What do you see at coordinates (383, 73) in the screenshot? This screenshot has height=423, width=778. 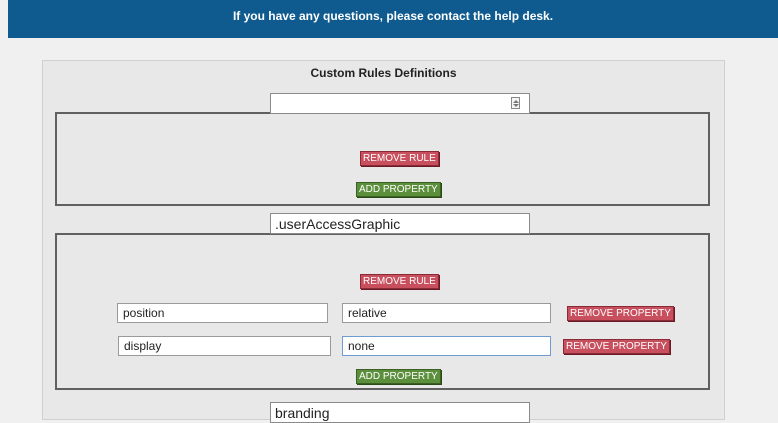 I see `panel-title: Custom Rules Definitions` at bounding box center [383, 73].